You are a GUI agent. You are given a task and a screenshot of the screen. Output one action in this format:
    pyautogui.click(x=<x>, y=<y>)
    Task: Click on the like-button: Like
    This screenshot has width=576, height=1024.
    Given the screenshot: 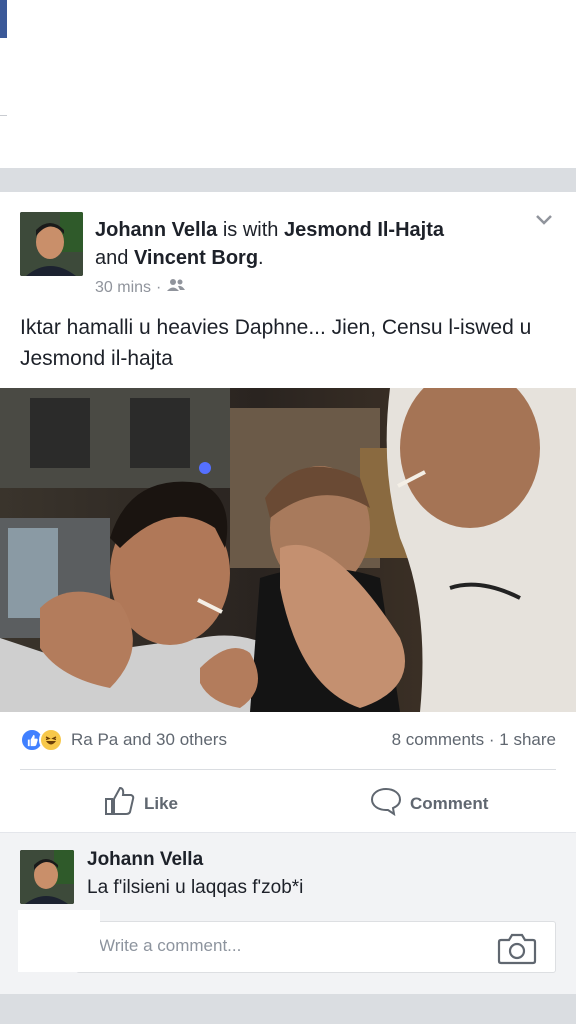 What is the action you would take?
    pyautogui.click(x=141, y=803)
    